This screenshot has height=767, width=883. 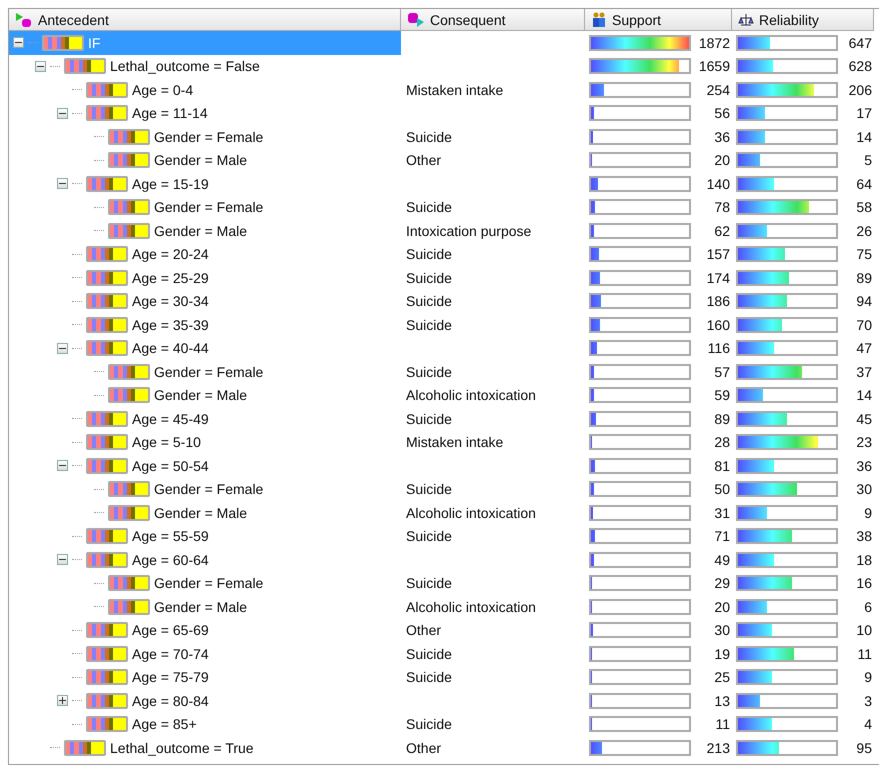 I want to click on tree-row: Age = 75-79, so click(x=205, y=677).